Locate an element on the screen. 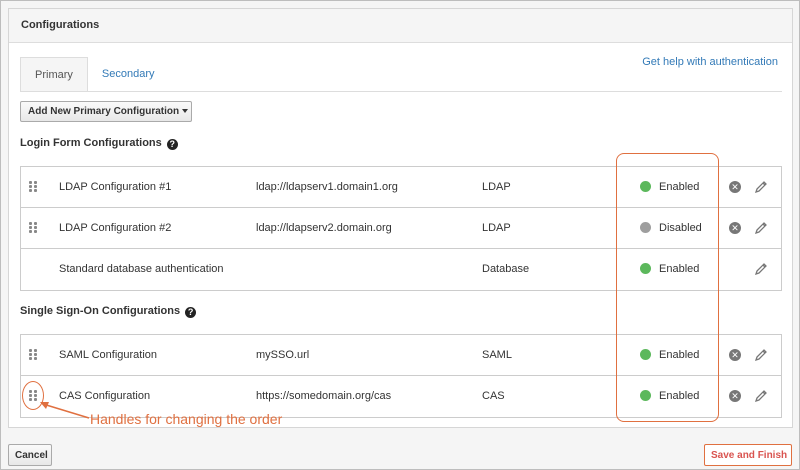  configuration-type: CAS is located at coordinates (493, 396).